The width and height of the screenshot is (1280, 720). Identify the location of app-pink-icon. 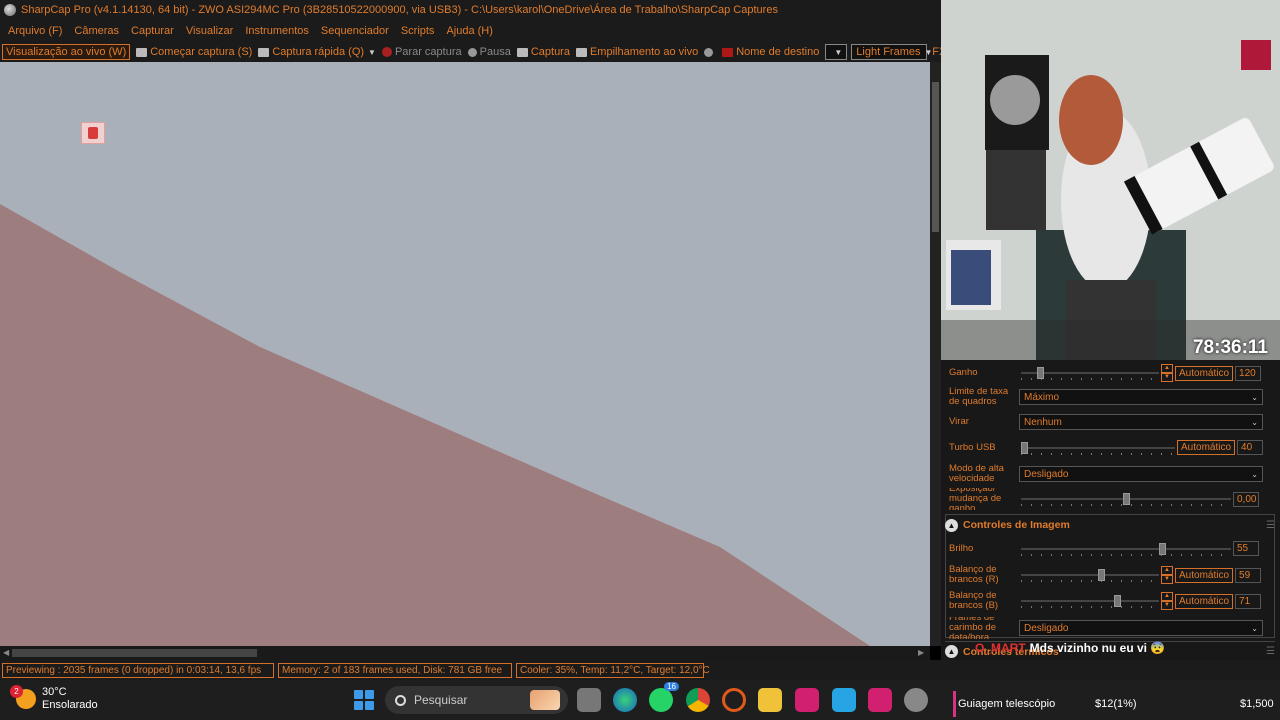
(807, 700).